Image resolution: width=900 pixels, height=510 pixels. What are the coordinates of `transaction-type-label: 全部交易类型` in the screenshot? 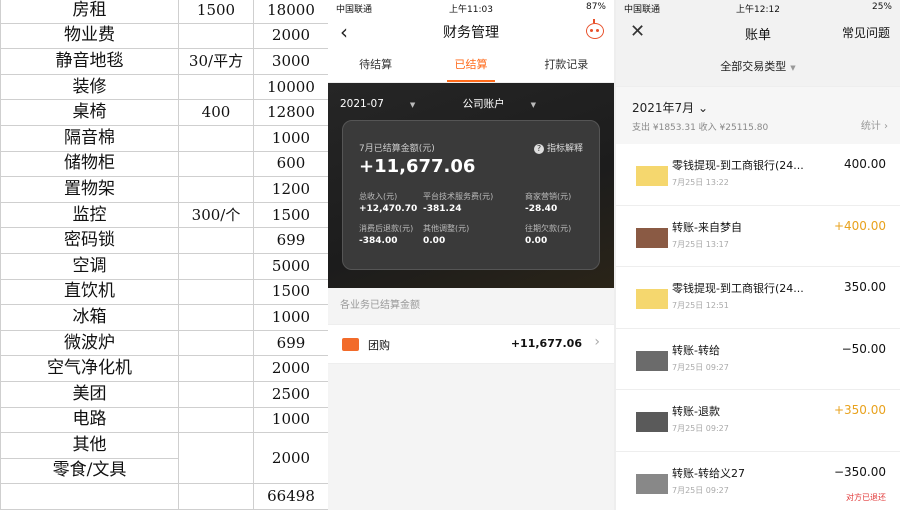 It's located at (753, 66).